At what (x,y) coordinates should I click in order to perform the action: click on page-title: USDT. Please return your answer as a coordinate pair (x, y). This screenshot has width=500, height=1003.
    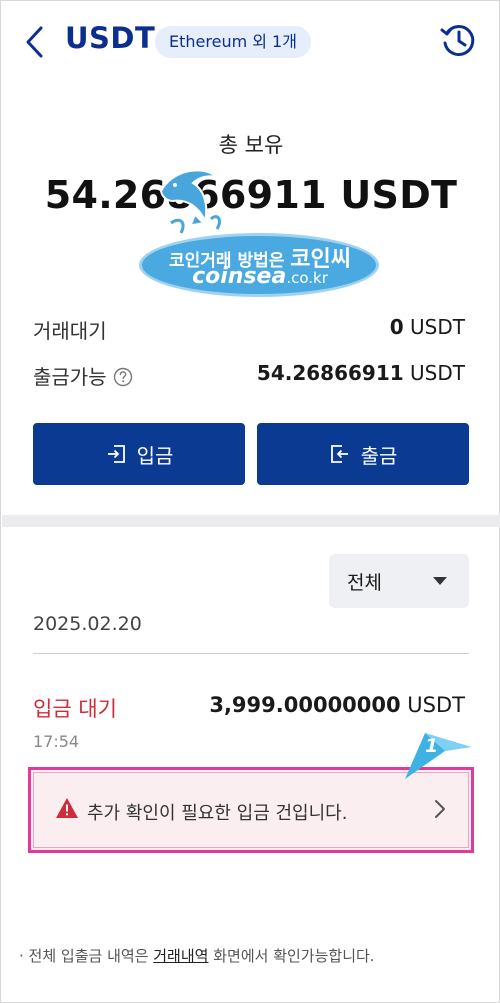
    Looking at the image, I should click on (110, 38).